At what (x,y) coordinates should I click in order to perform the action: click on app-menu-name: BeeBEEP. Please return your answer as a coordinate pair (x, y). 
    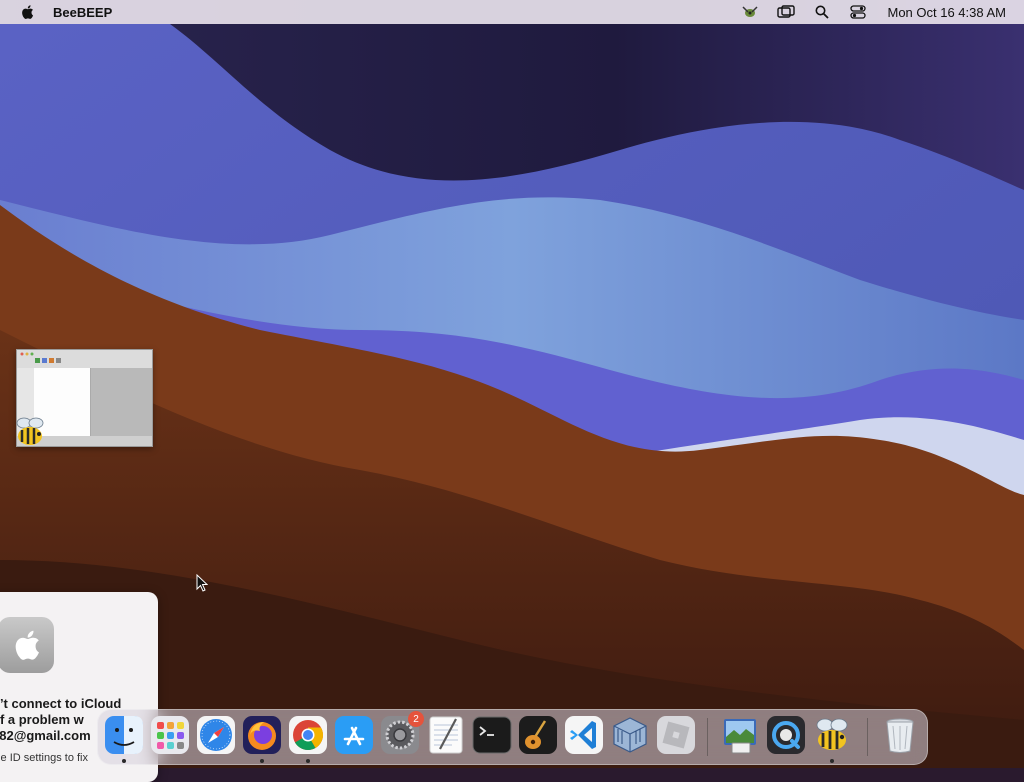
    Looking at the image, I should click on (82, 12).